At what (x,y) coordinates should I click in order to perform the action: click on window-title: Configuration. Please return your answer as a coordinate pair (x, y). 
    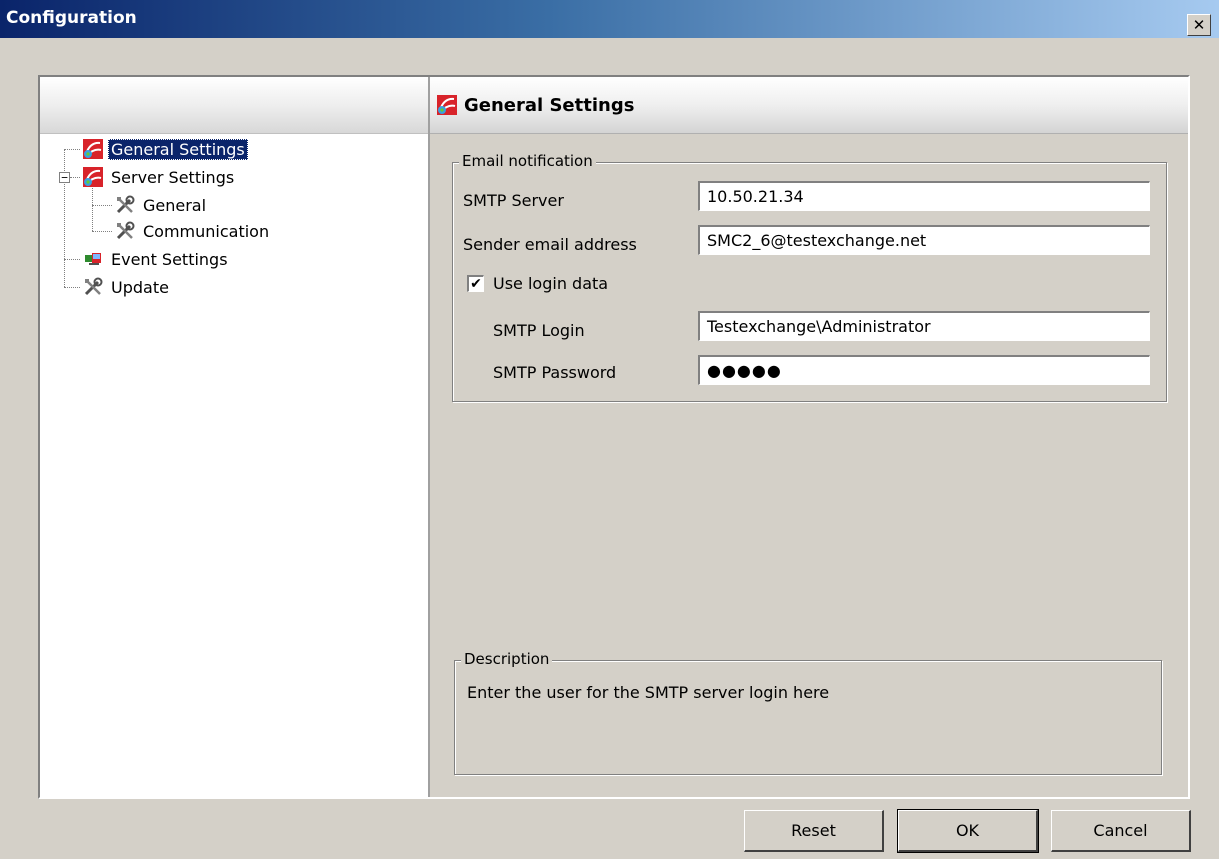
    Looking at the image, I should click on (71, 18).